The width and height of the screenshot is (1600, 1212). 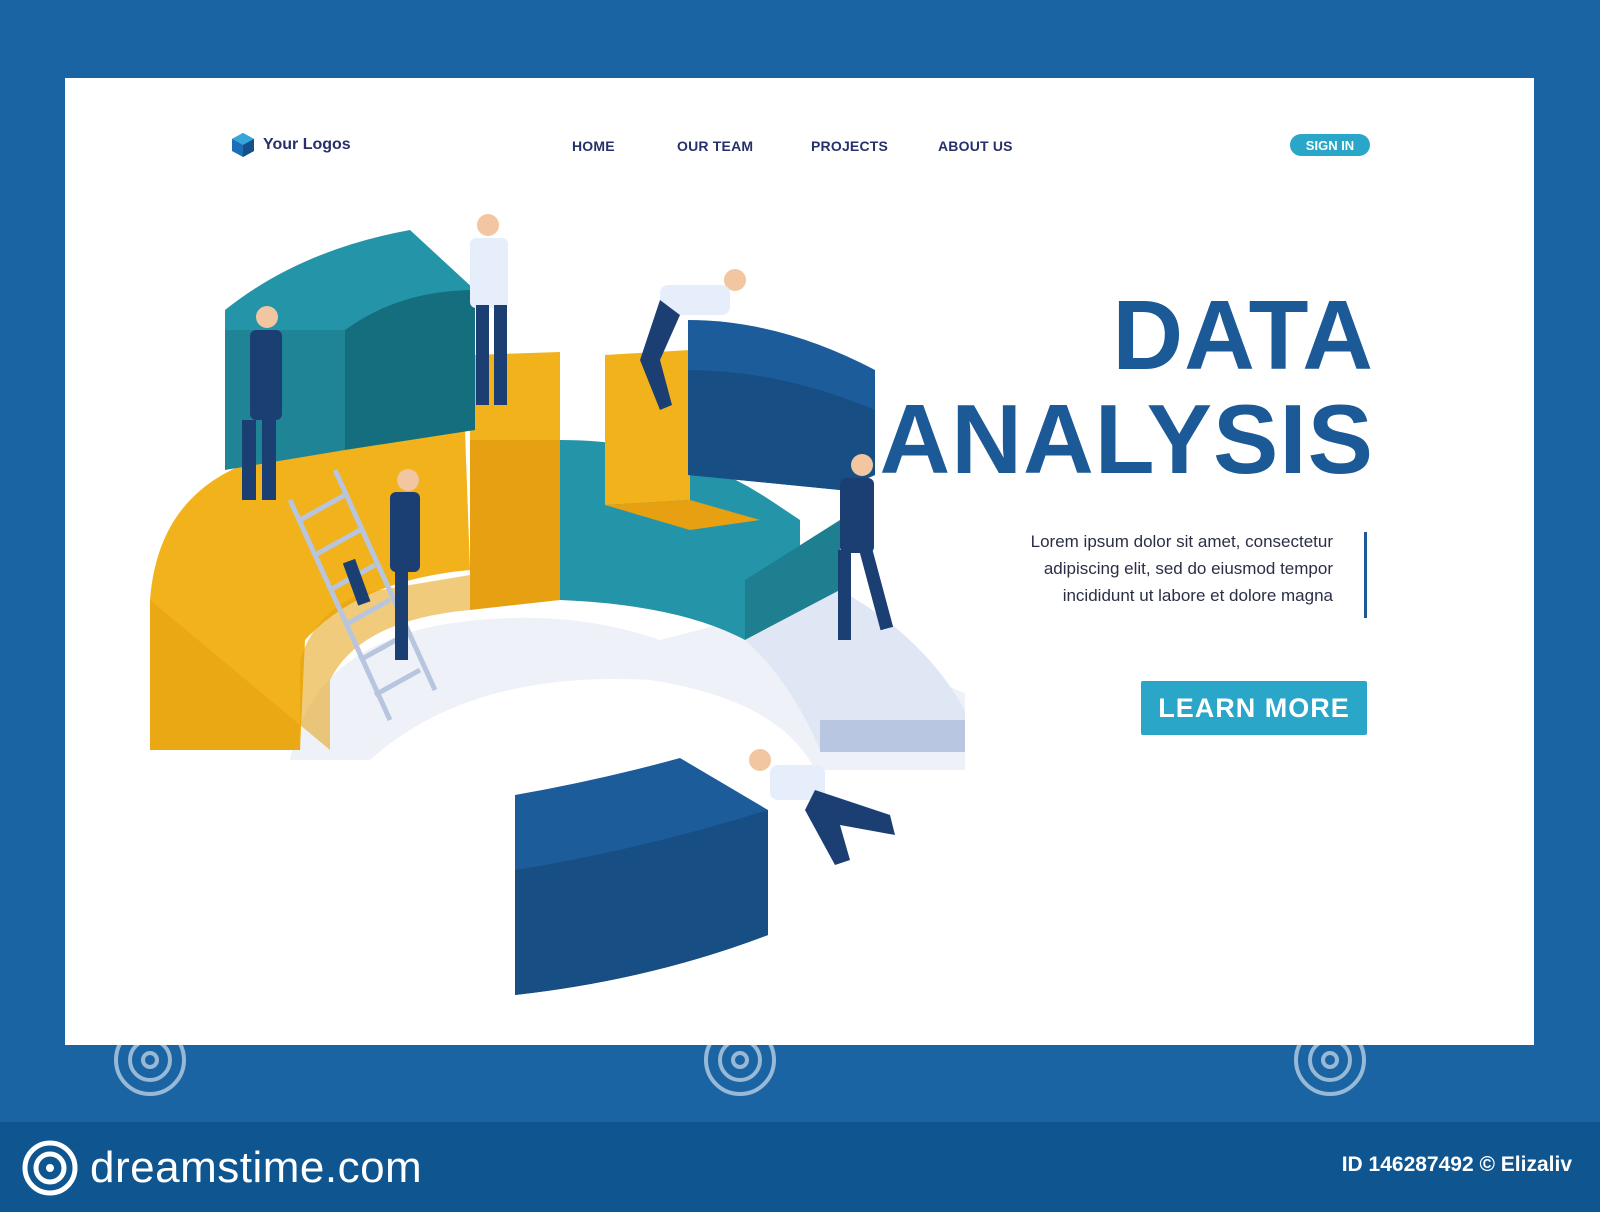 I want to click on nav-projects: PROJECTS, so click(x=849, y=146).